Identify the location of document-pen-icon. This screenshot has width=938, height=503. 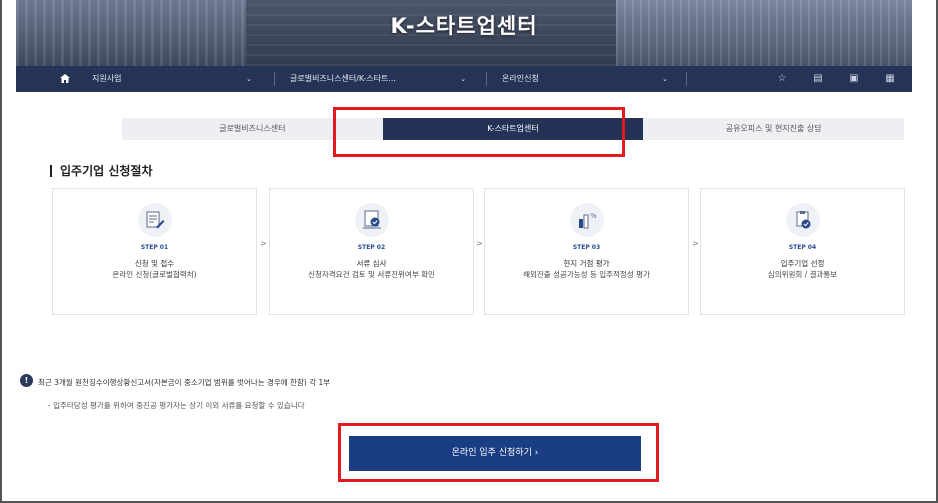
(155, 220).